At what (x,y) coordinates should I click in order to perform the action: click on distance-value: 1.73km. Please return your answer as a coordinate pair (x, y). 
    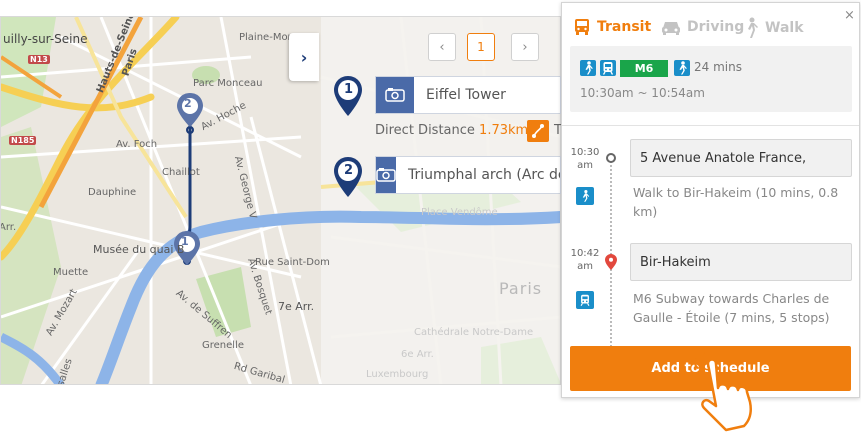
    Looking at the image, I should click on (504, 130).